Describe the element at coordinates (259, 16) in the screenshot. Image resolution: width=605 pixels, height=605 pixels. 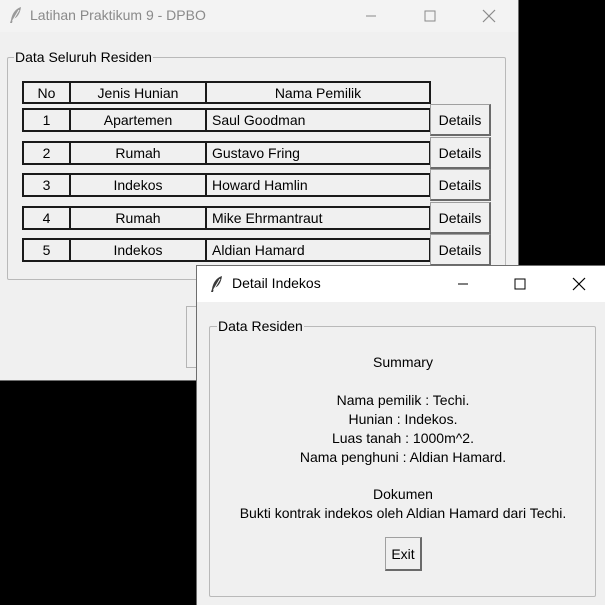
I see `main-titlebar: Latihan Praktikum 9 - DPBO` at that location.